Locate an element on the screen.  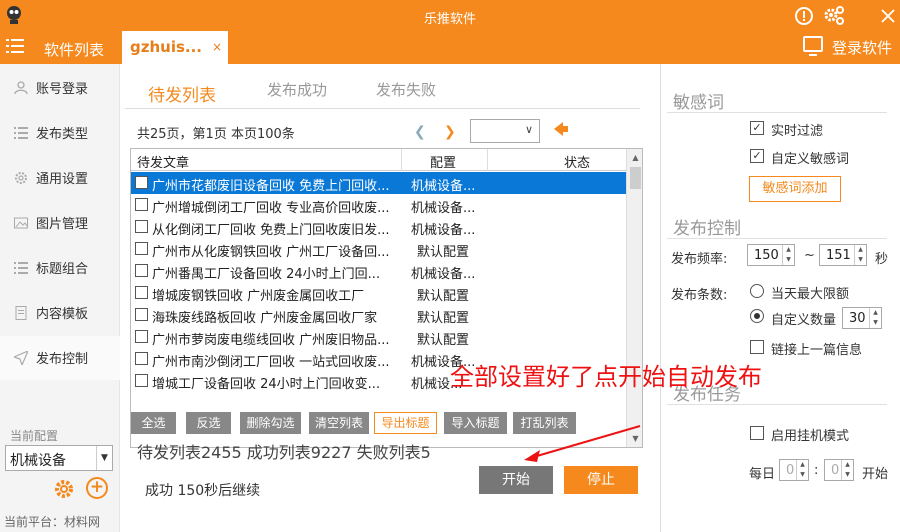
table-scrollbar: ▲ ▼ is located at coordinates (634, 298).